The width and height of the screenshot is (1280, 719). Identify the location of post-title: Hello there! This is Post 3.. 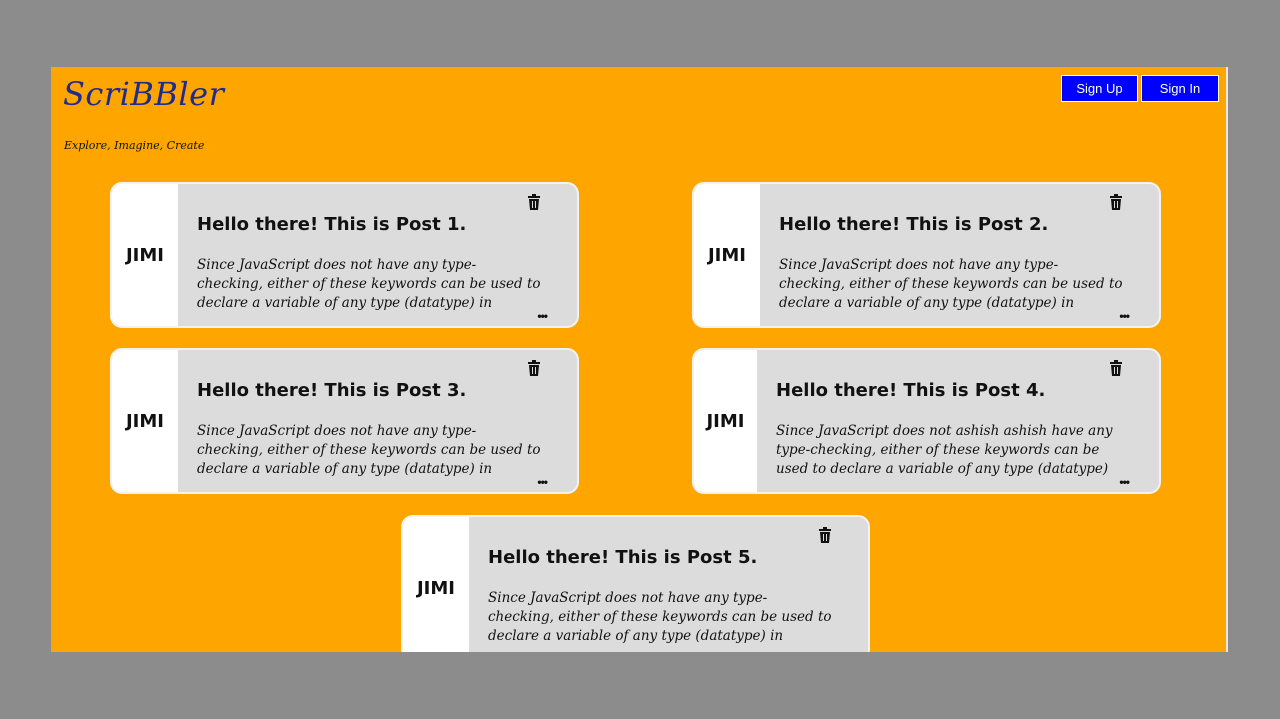
(332, 390).